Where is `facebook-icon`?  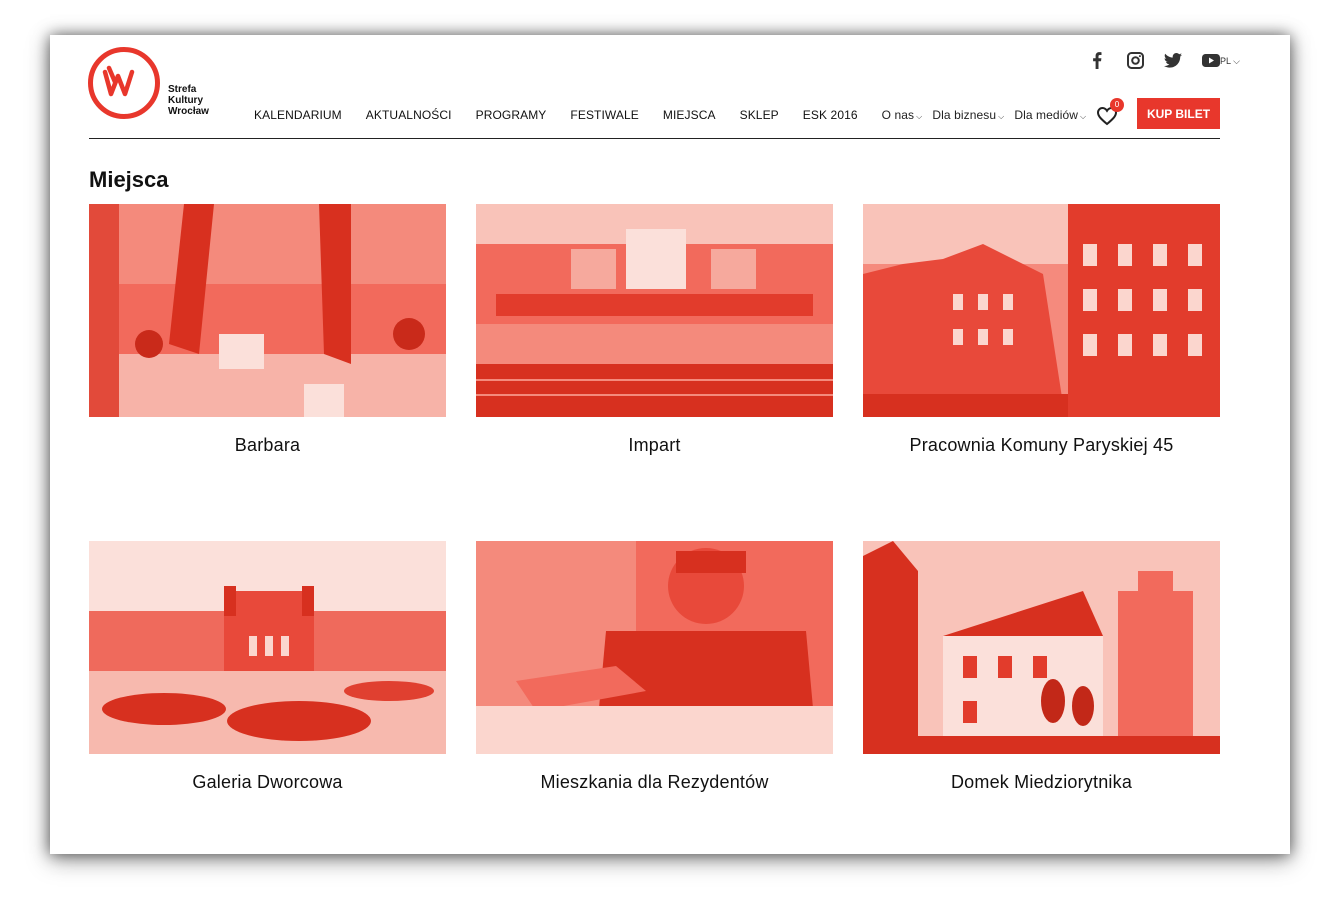 facebook-icon is located at coordinates (1097, 60).